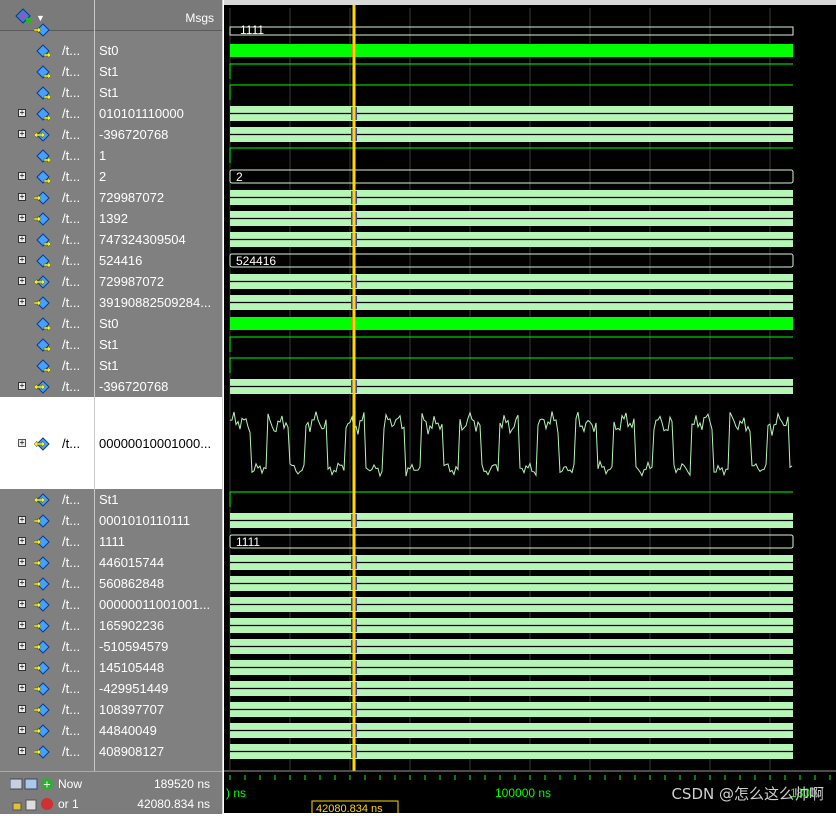 The width and height of the screenshot is (836, 816). Describe the element at coordinates (158, 239) in the screenshot. I see `signal-value-row: 747324309504` at that location.